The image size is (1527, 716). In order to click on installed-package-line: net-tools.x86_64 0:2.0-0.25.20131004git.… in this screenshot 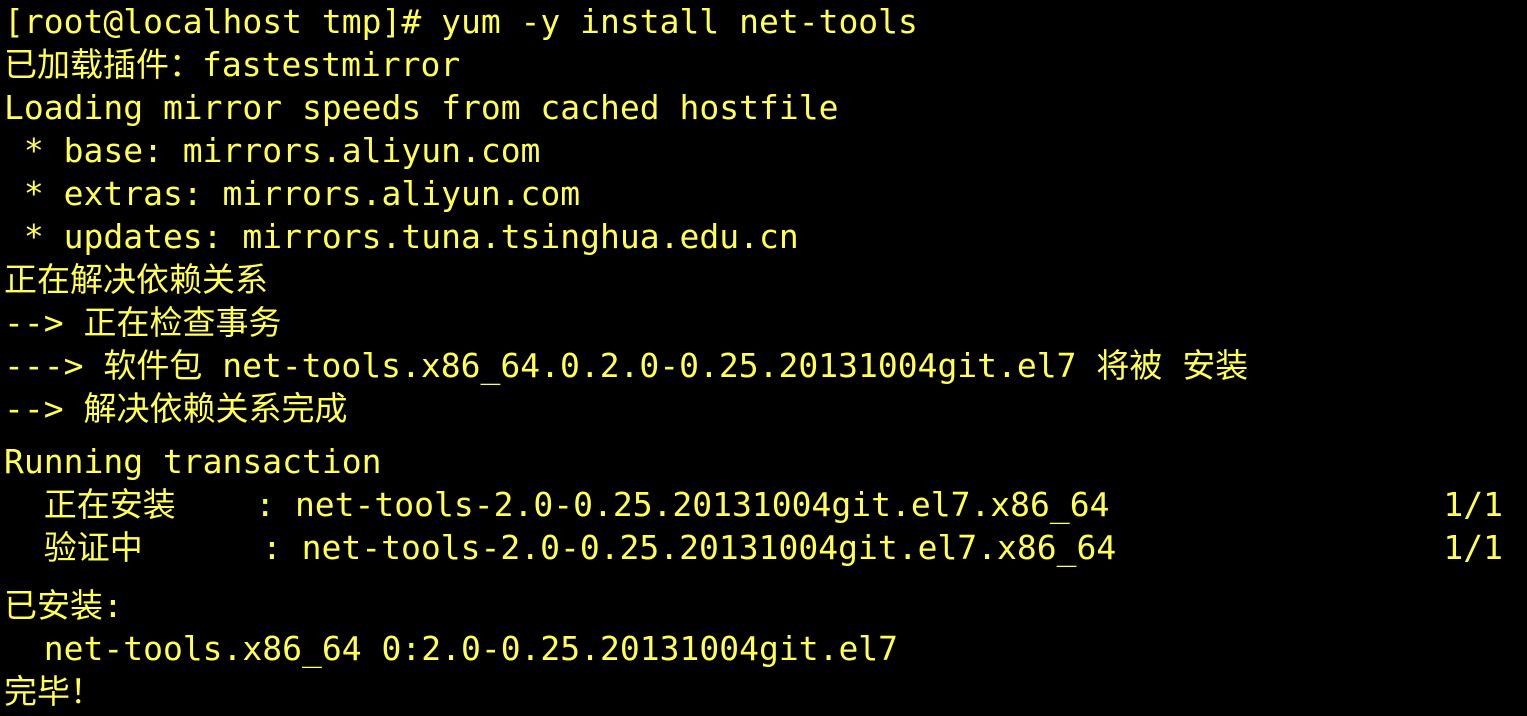, I will do `click(451, 648)`.